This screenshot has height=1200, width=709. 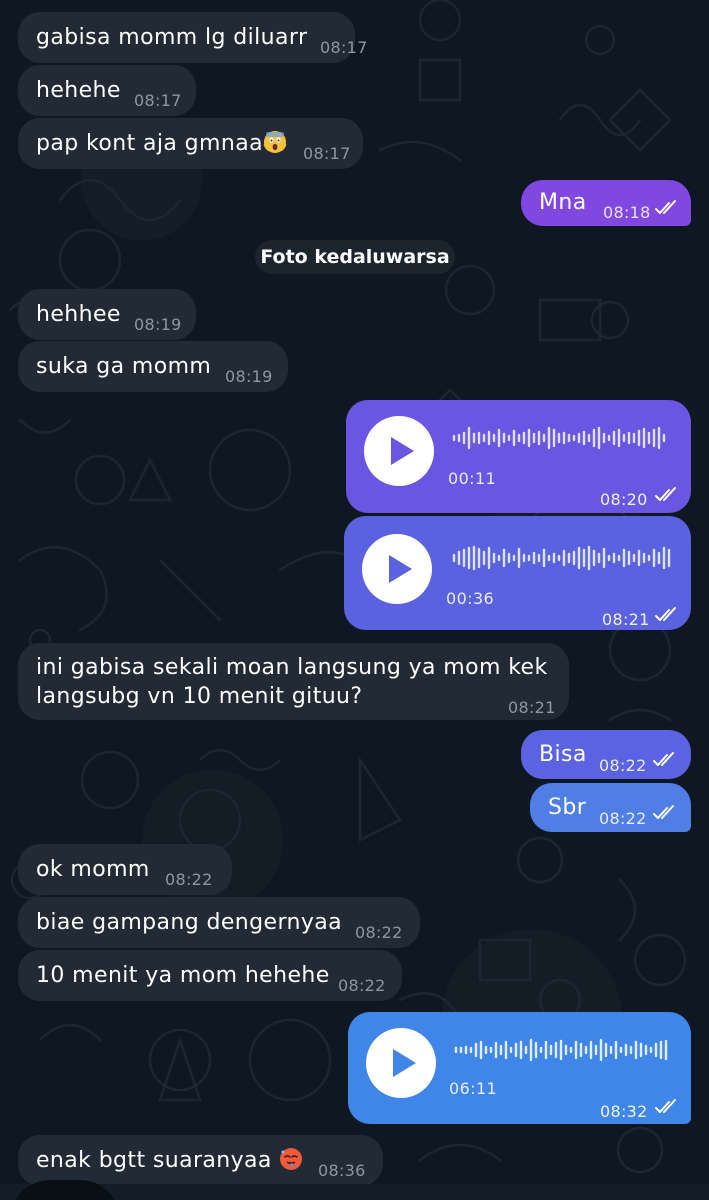 What do you see at coordinates (518, 456) in the screenshot?
I see `outgoing-voice-message: 00:11 08:20` at bounding box center [518, 456].